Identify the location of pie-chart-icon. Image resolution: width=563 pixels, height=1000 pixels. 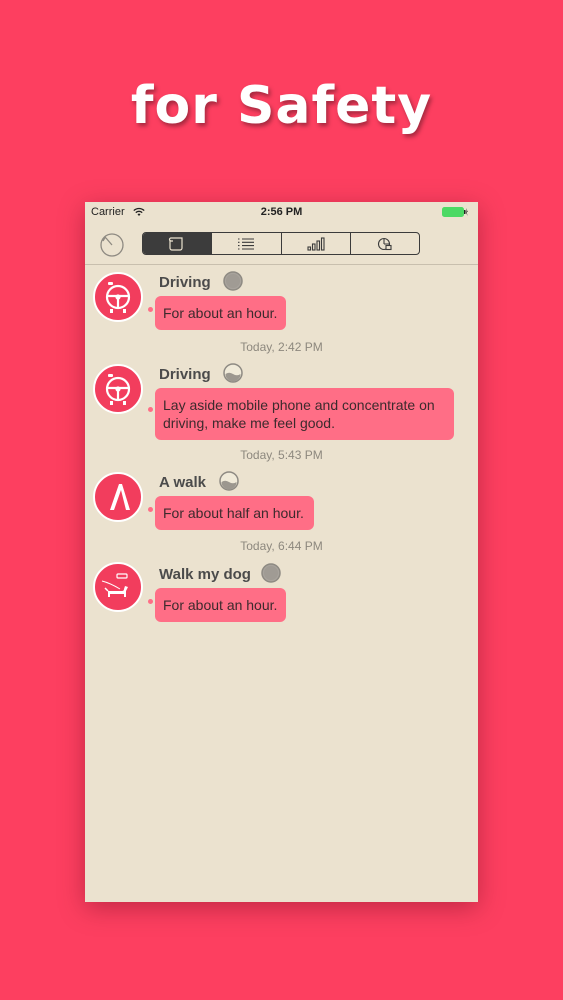
(384, 243).